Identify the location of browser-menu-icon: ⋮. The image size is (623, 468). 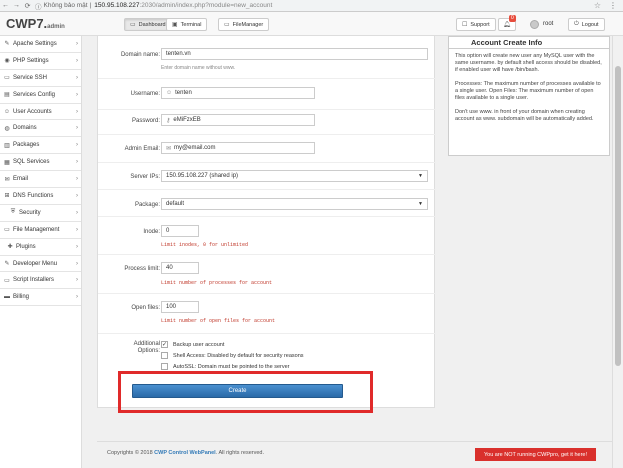
(613, 5).